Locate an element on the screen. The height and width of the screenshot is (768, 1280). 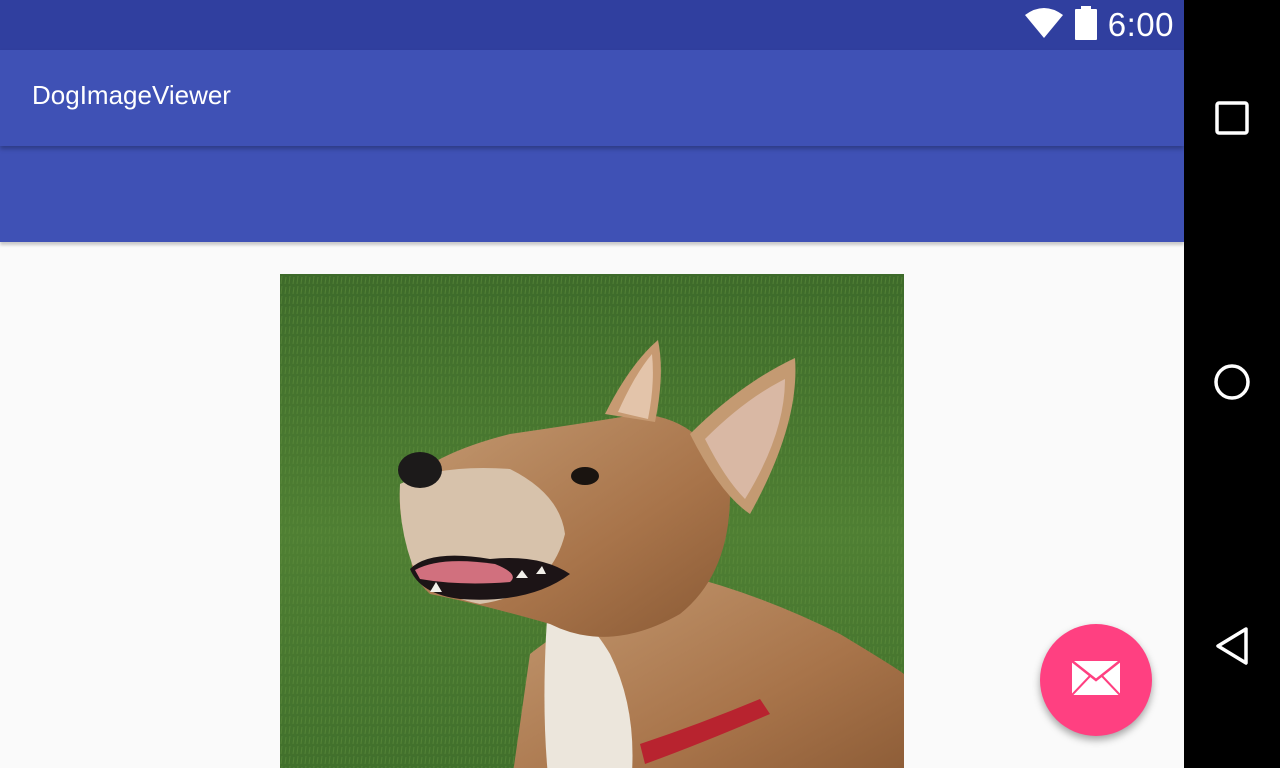
status-bar: 6:00 is located at coordinates (592, 25).